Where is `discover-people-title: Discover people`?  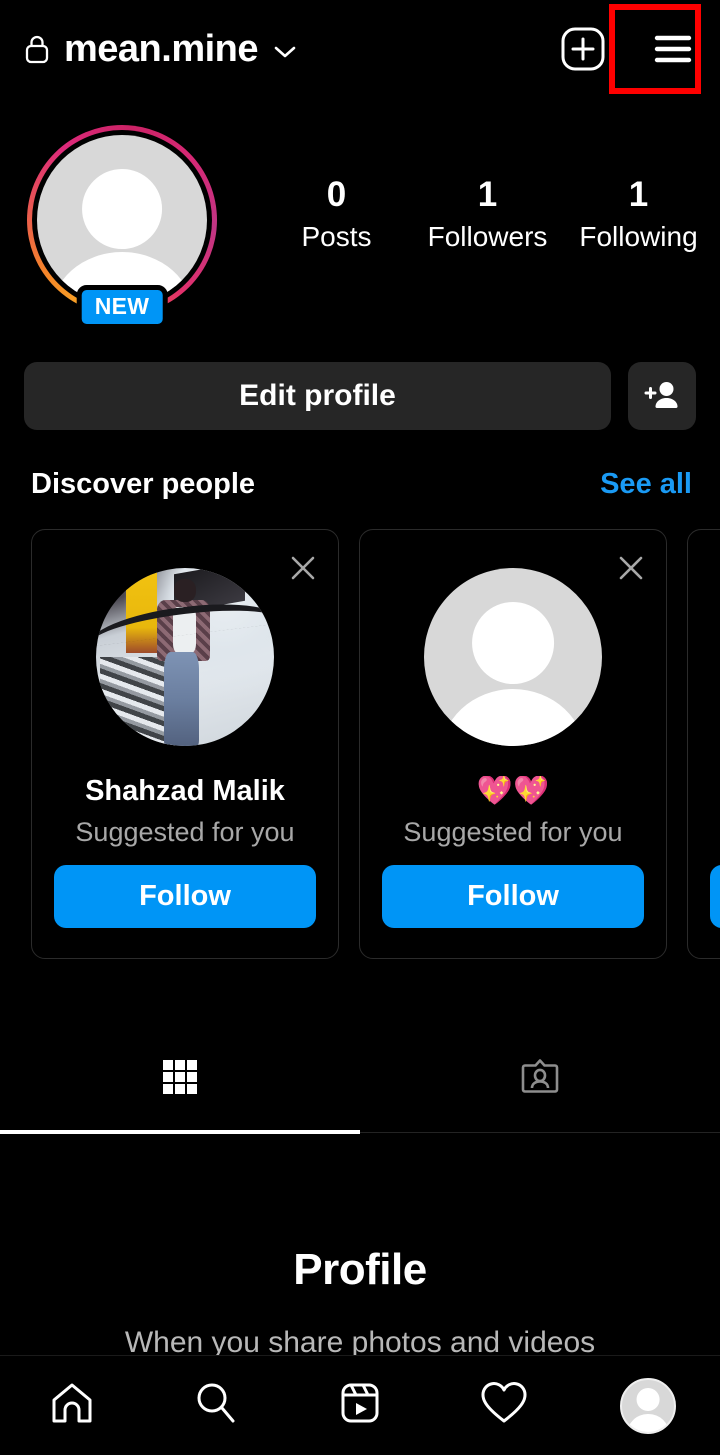 discover-people-title: Discover people is located at coordinates (143, 484).